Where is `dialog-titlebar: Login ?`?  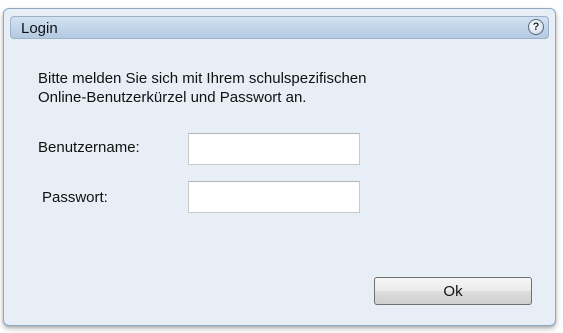 dialog-titlebar: Login ? is located at coordinates (279, 27).